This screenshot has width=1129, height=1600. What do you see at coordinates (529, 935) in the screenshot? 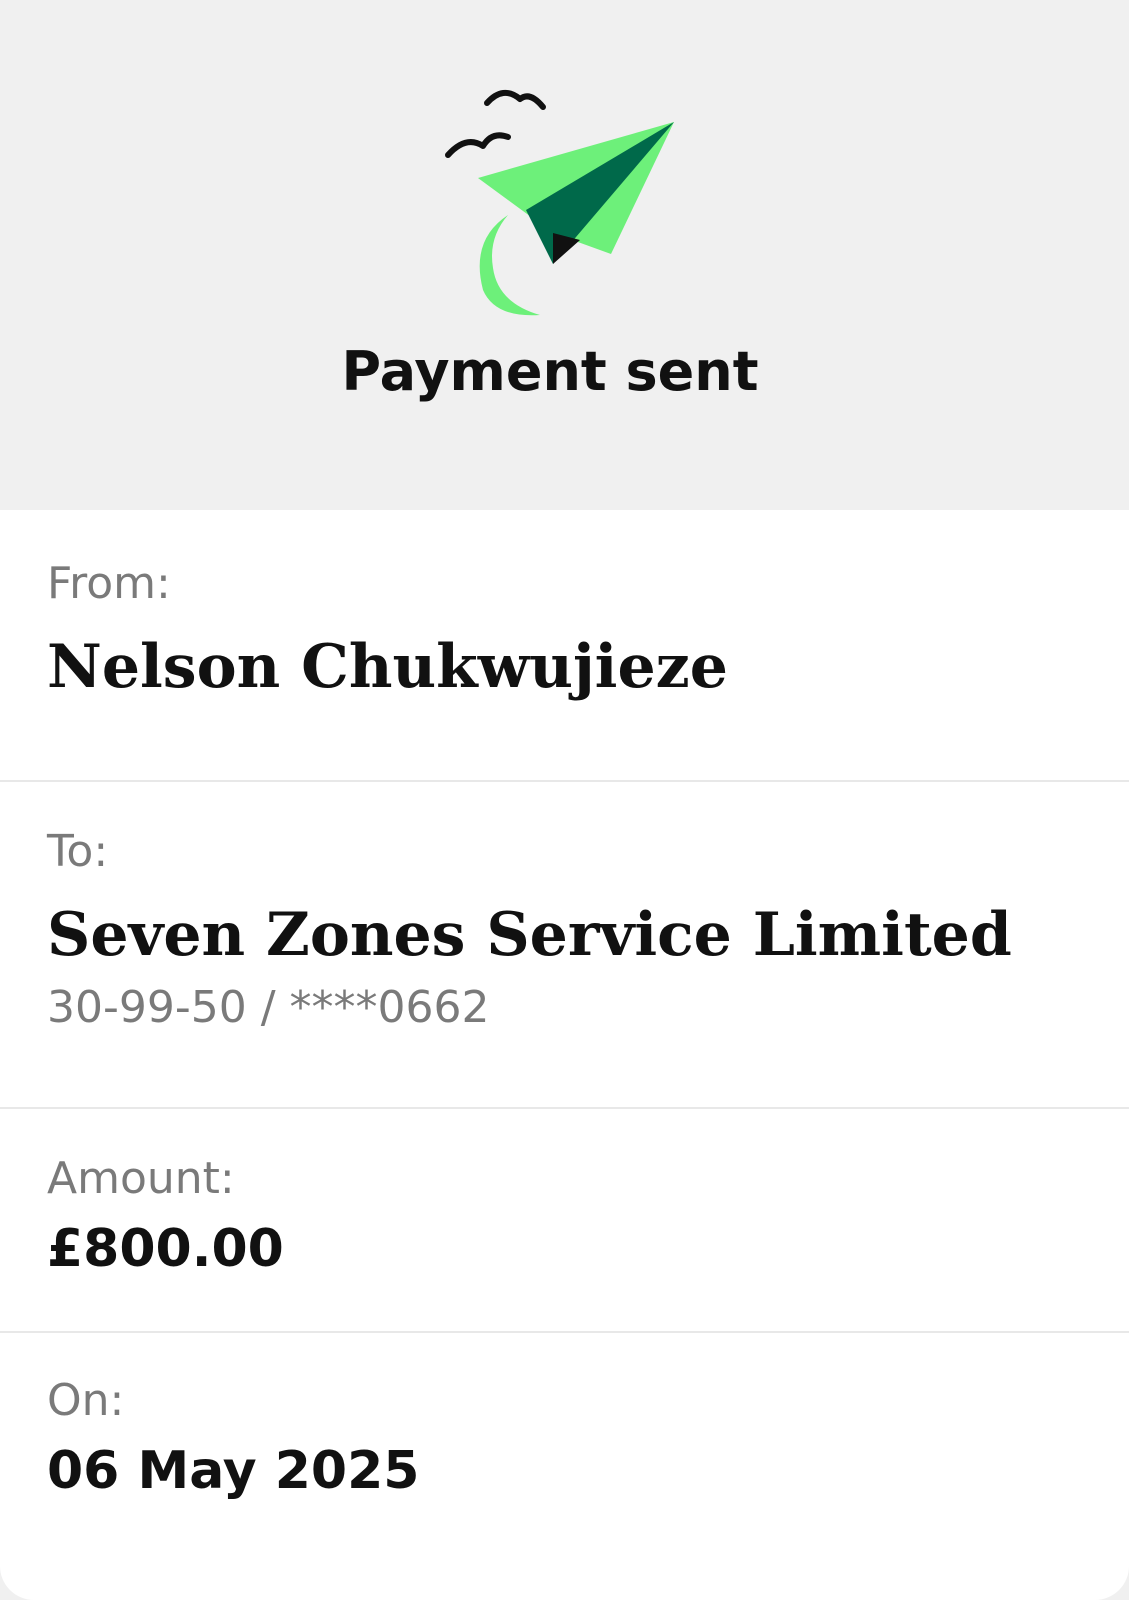
I see `recipient-name: Seven Zones Service Limited` at bounding box center [529, 935].